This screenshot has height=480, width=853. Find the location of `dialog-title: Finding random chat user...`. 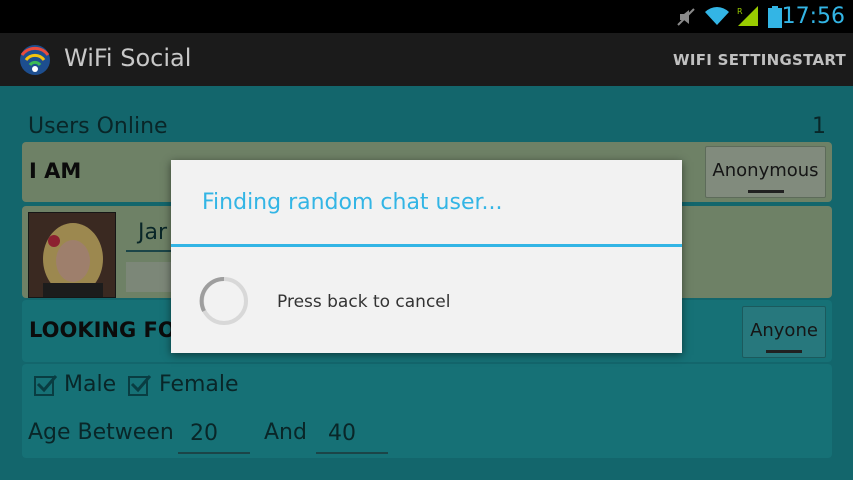

dialog-title: Finding random chat user... is located at coordinates (352, 202).